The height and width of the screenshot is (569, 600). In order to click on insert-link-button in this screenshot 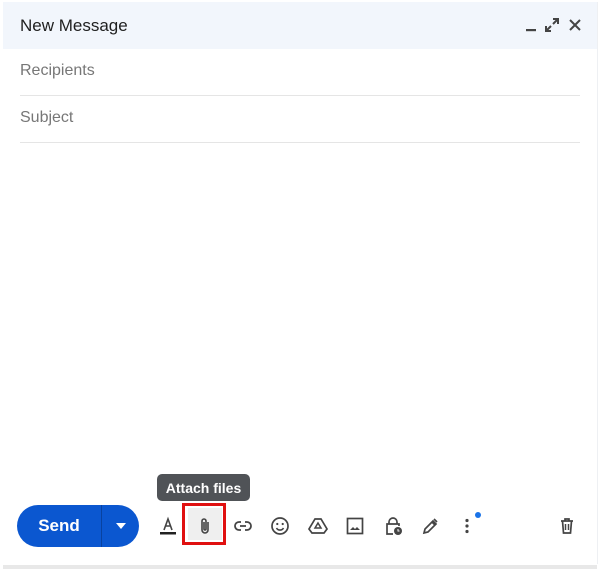, I will do `click(243, 526)`.